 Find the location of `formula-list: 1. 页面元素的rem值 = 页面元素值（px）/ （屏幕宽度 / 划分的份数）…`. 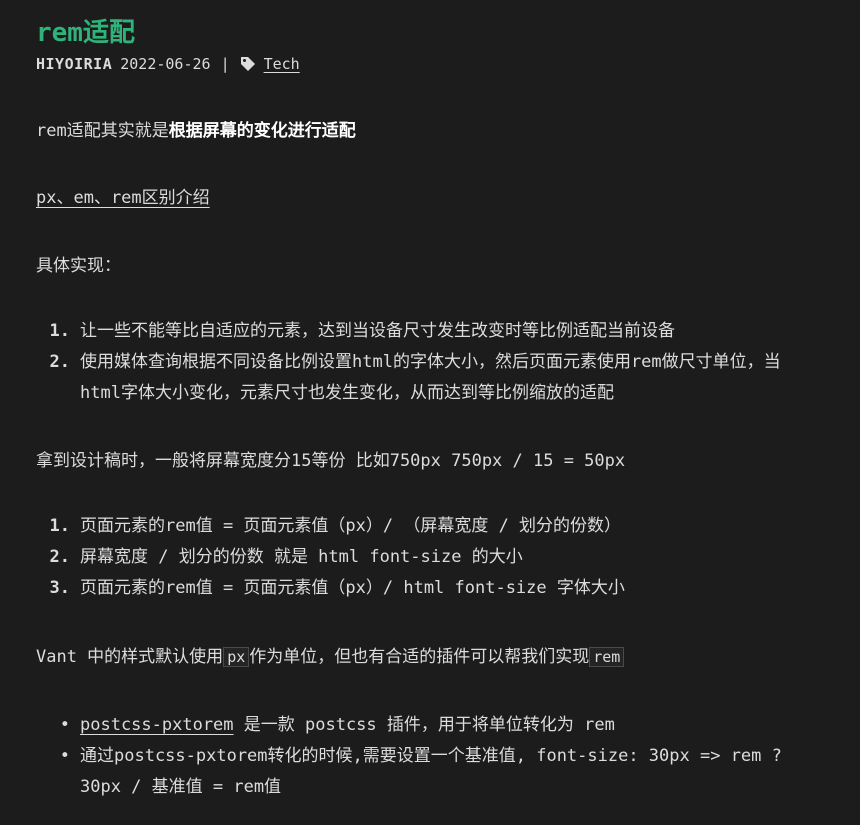

formula-list: 1. 页面元素的rem值 = 页面元素值（px）/ （屏幕宽度 / 划分的份数）… is located at coordinates (330, 557).